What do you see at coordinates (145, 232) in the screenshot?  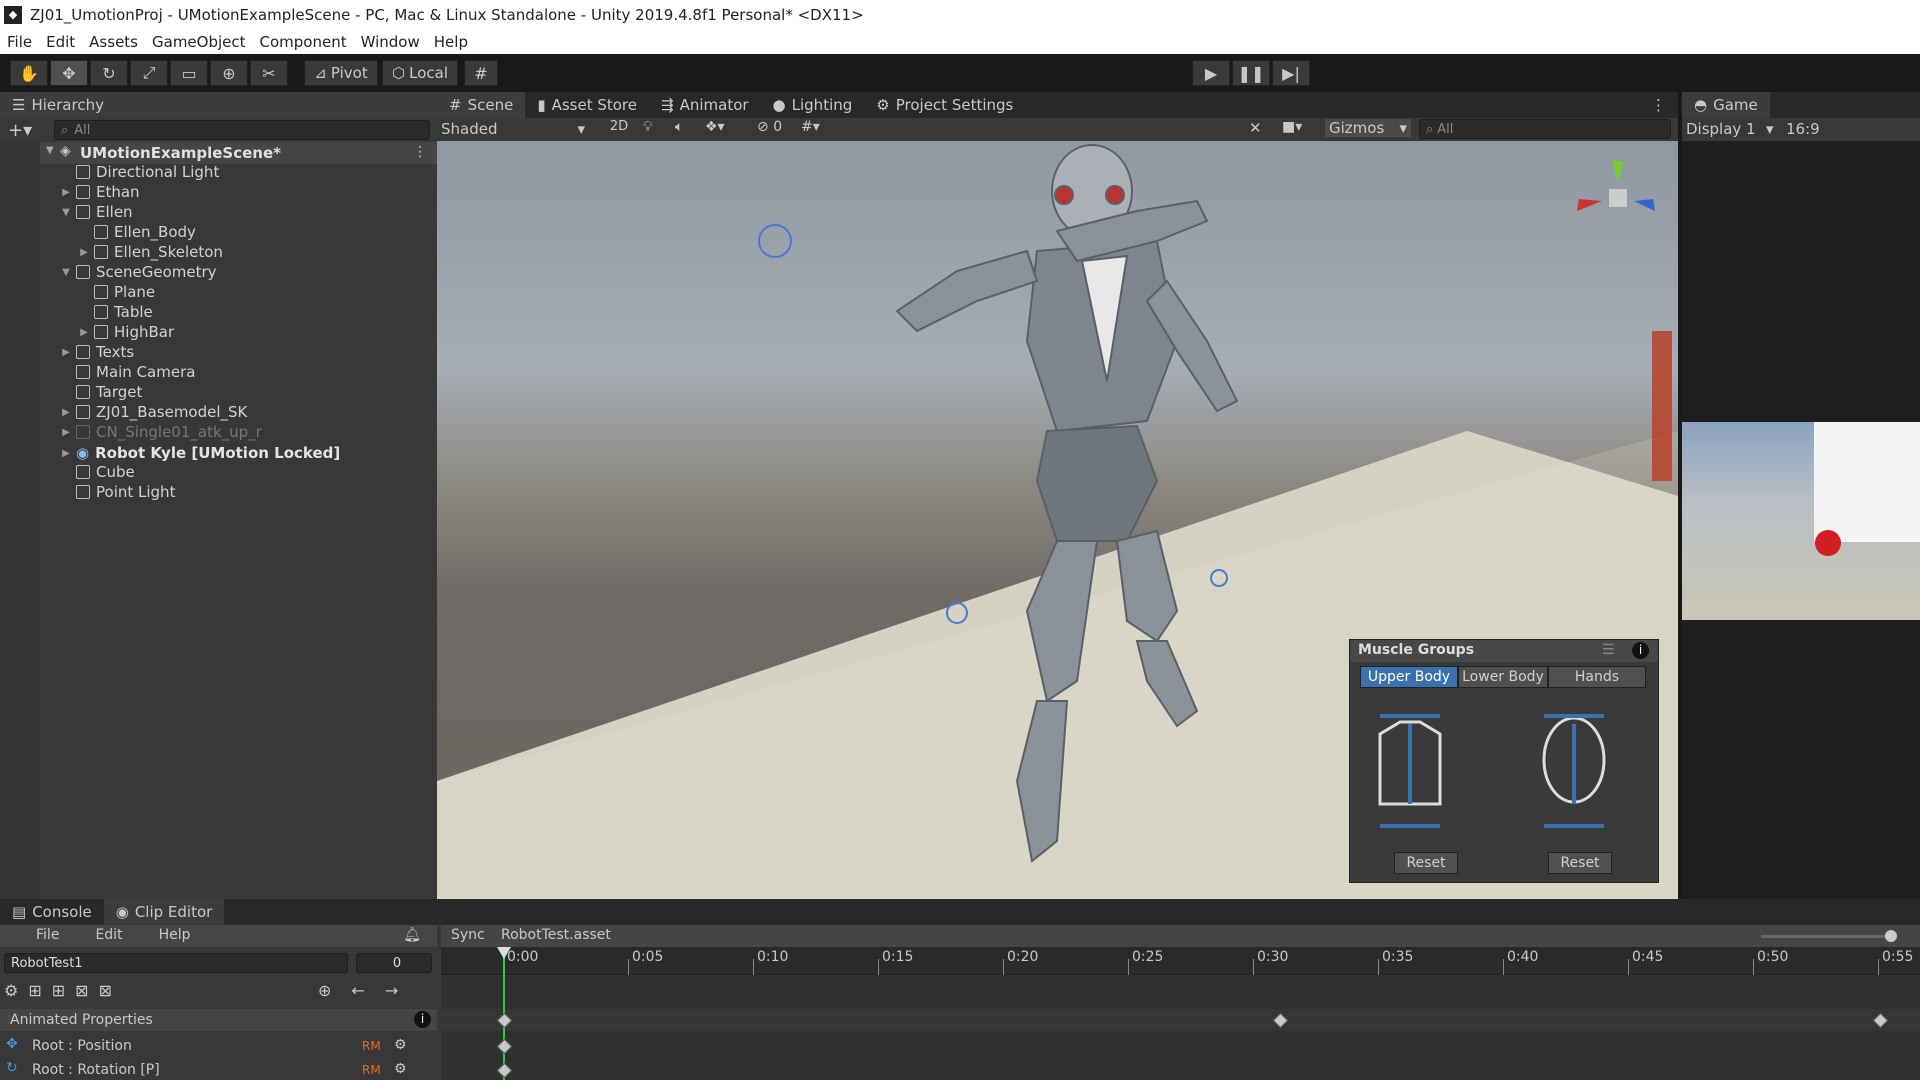 I see `hierarchy-item: Ellen_Body` at bounding box center [145, 232].